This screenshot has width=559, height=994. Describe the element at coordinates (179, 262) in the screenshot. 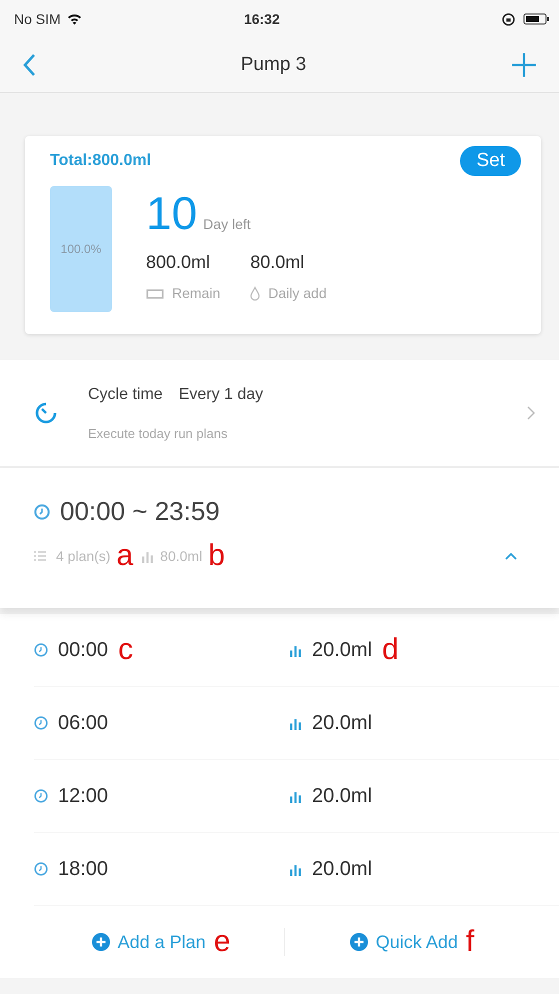

I see `remain-value: 800.0ml` at that location.